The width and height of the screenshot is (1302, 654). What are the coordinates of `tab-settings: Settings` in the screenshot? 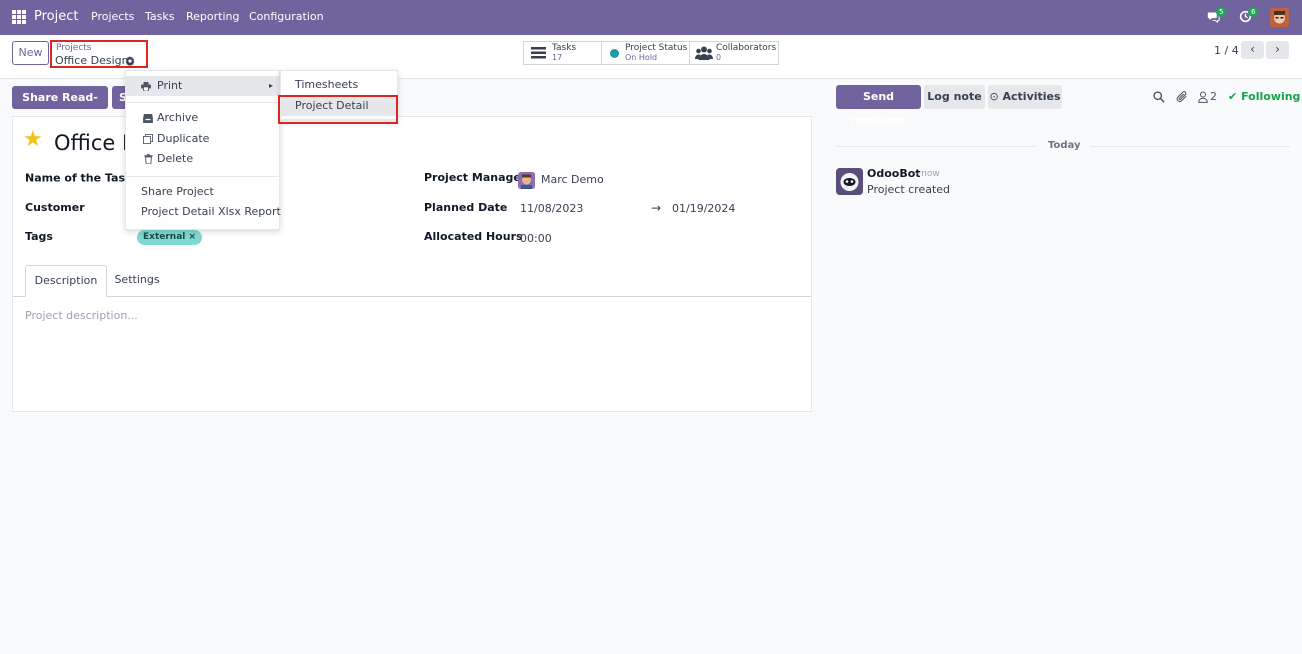 It's located at (137, 281).